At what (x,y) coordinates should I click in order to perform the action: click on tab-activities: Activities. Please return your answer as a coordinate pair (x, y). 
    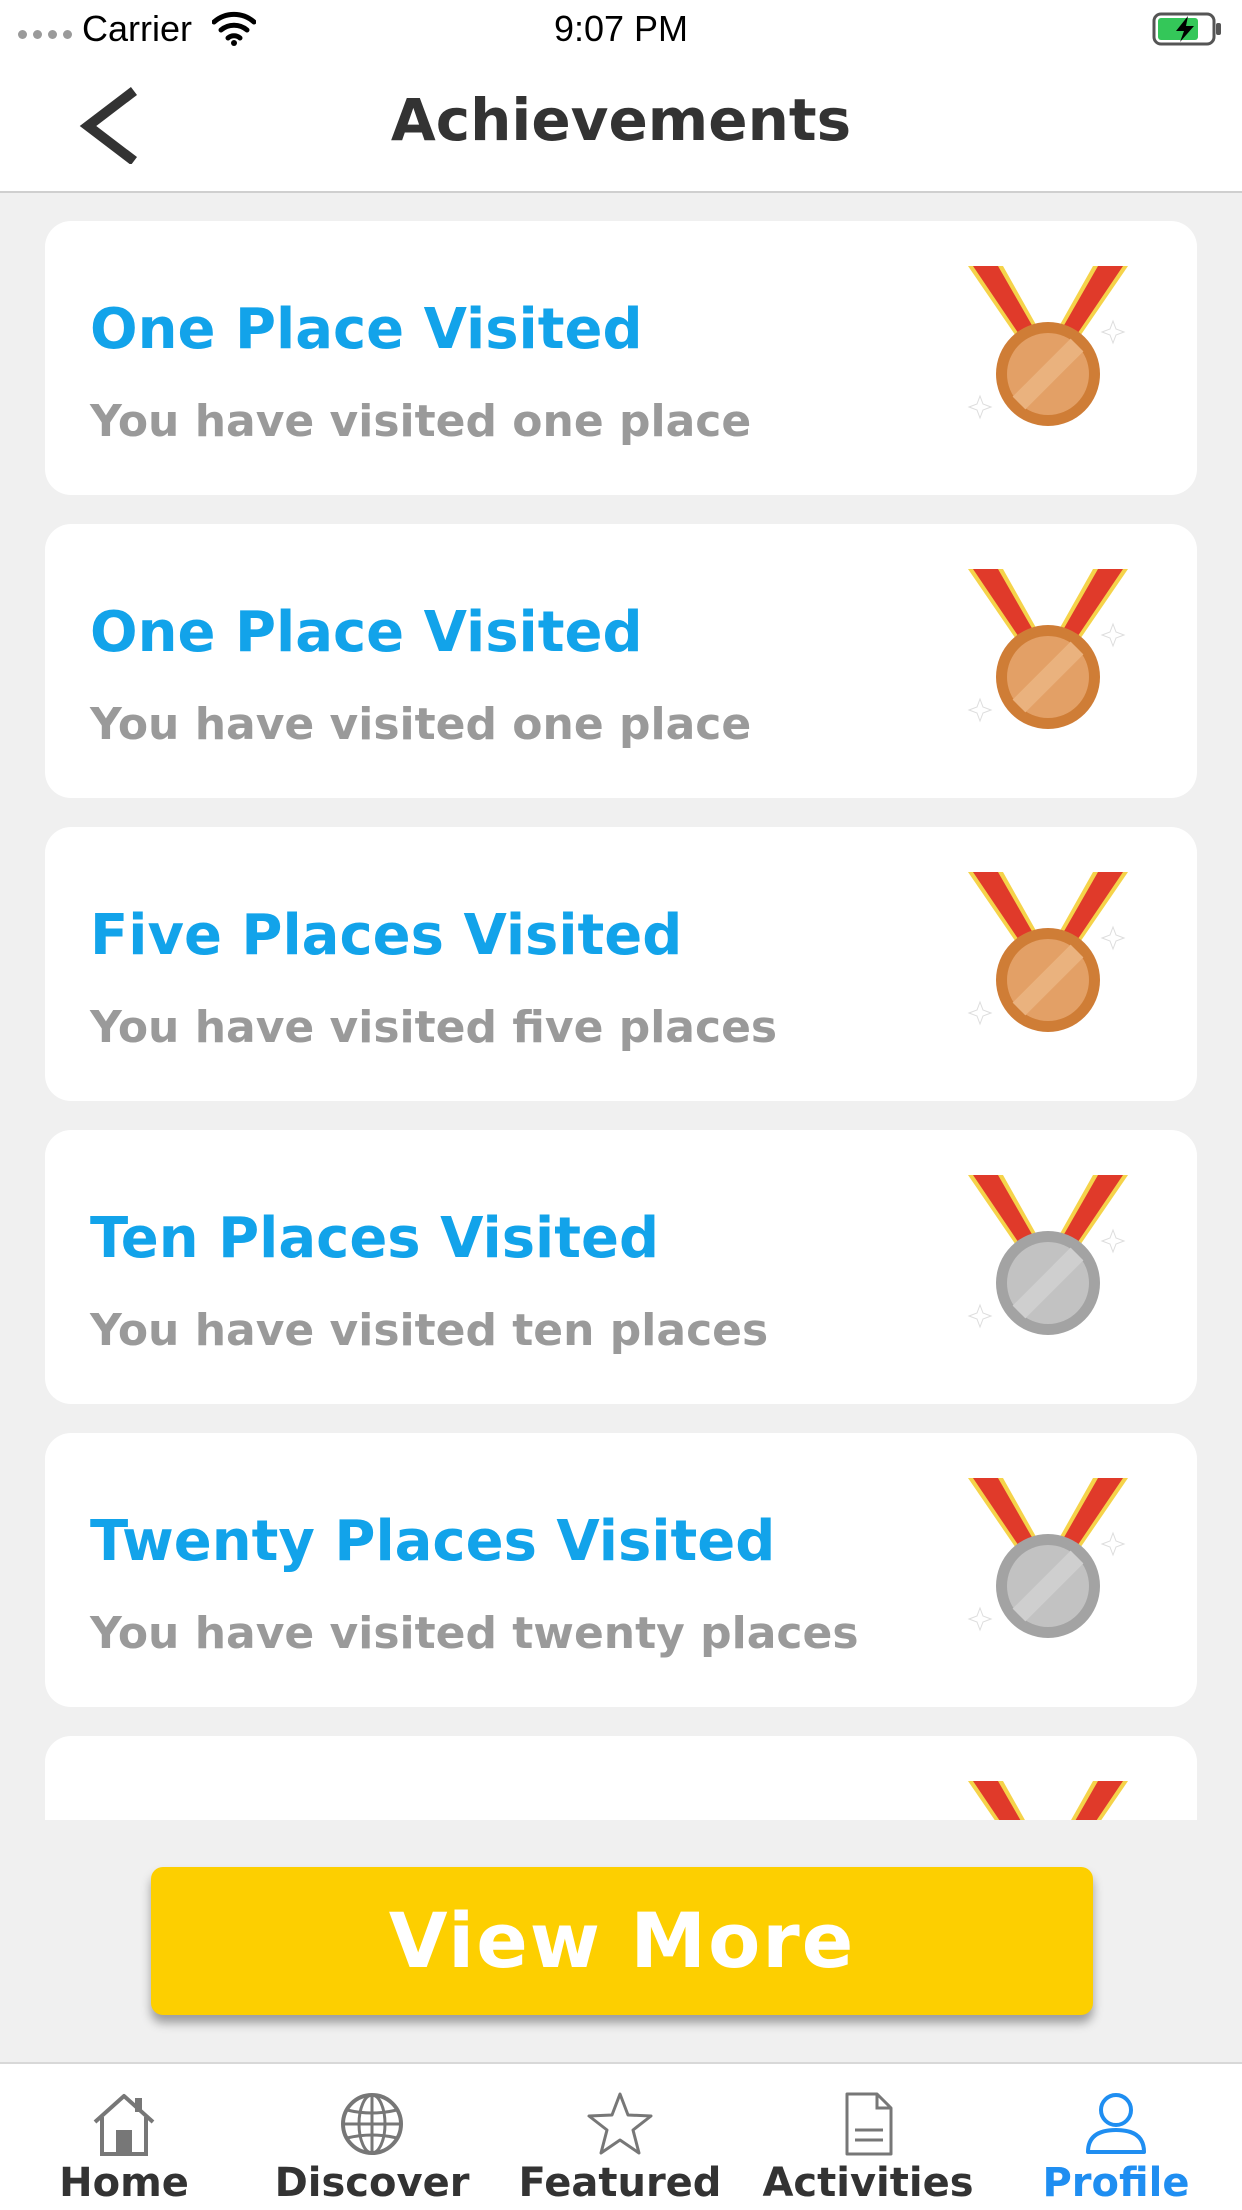
    Looking at the image, I should click on (868, 2137).